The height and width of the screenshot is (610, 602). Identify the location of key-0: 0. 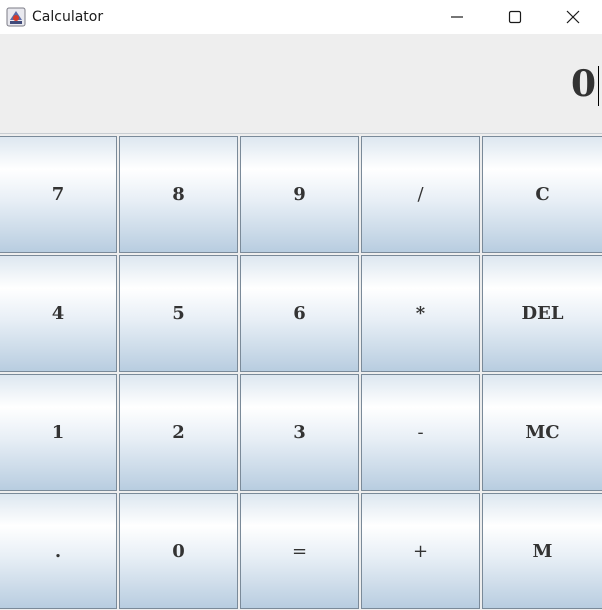
(178, 551).